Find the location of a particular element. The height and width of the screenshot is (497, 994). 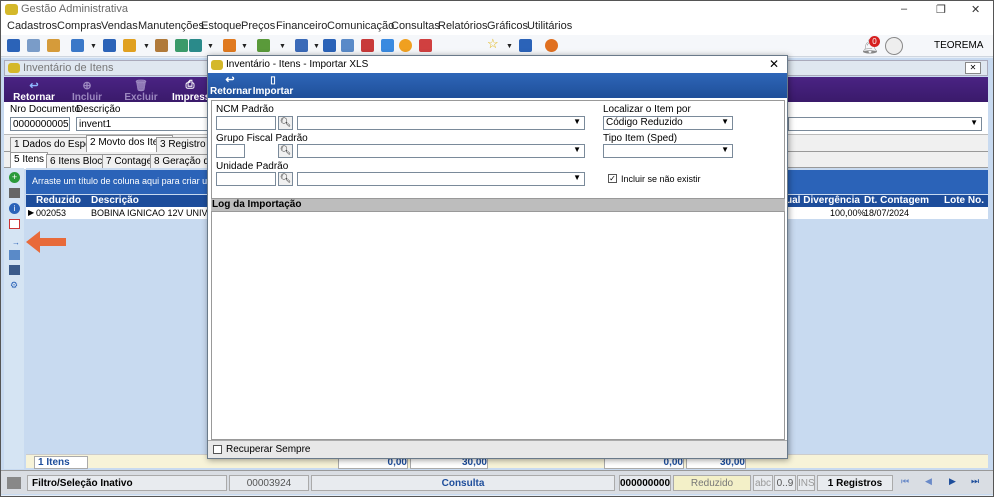

toolbar-cart-icon is located at coordinates (195, 45).